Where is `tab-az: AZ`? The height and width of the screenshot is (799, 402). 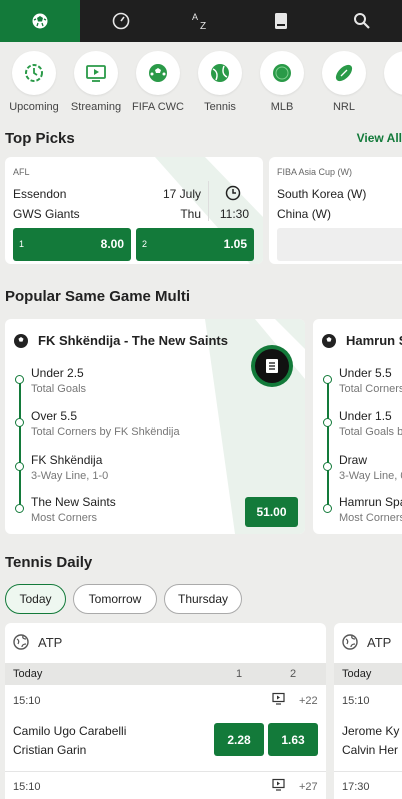
tab-az: AZ is located at coordinates (201, 21).